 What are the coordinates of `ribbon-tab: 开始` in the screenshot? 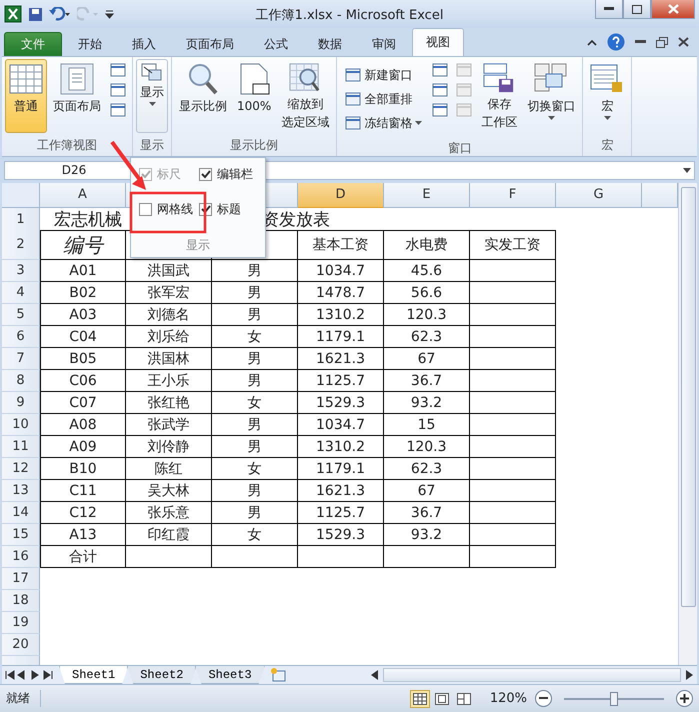 It's located at (90, 44).